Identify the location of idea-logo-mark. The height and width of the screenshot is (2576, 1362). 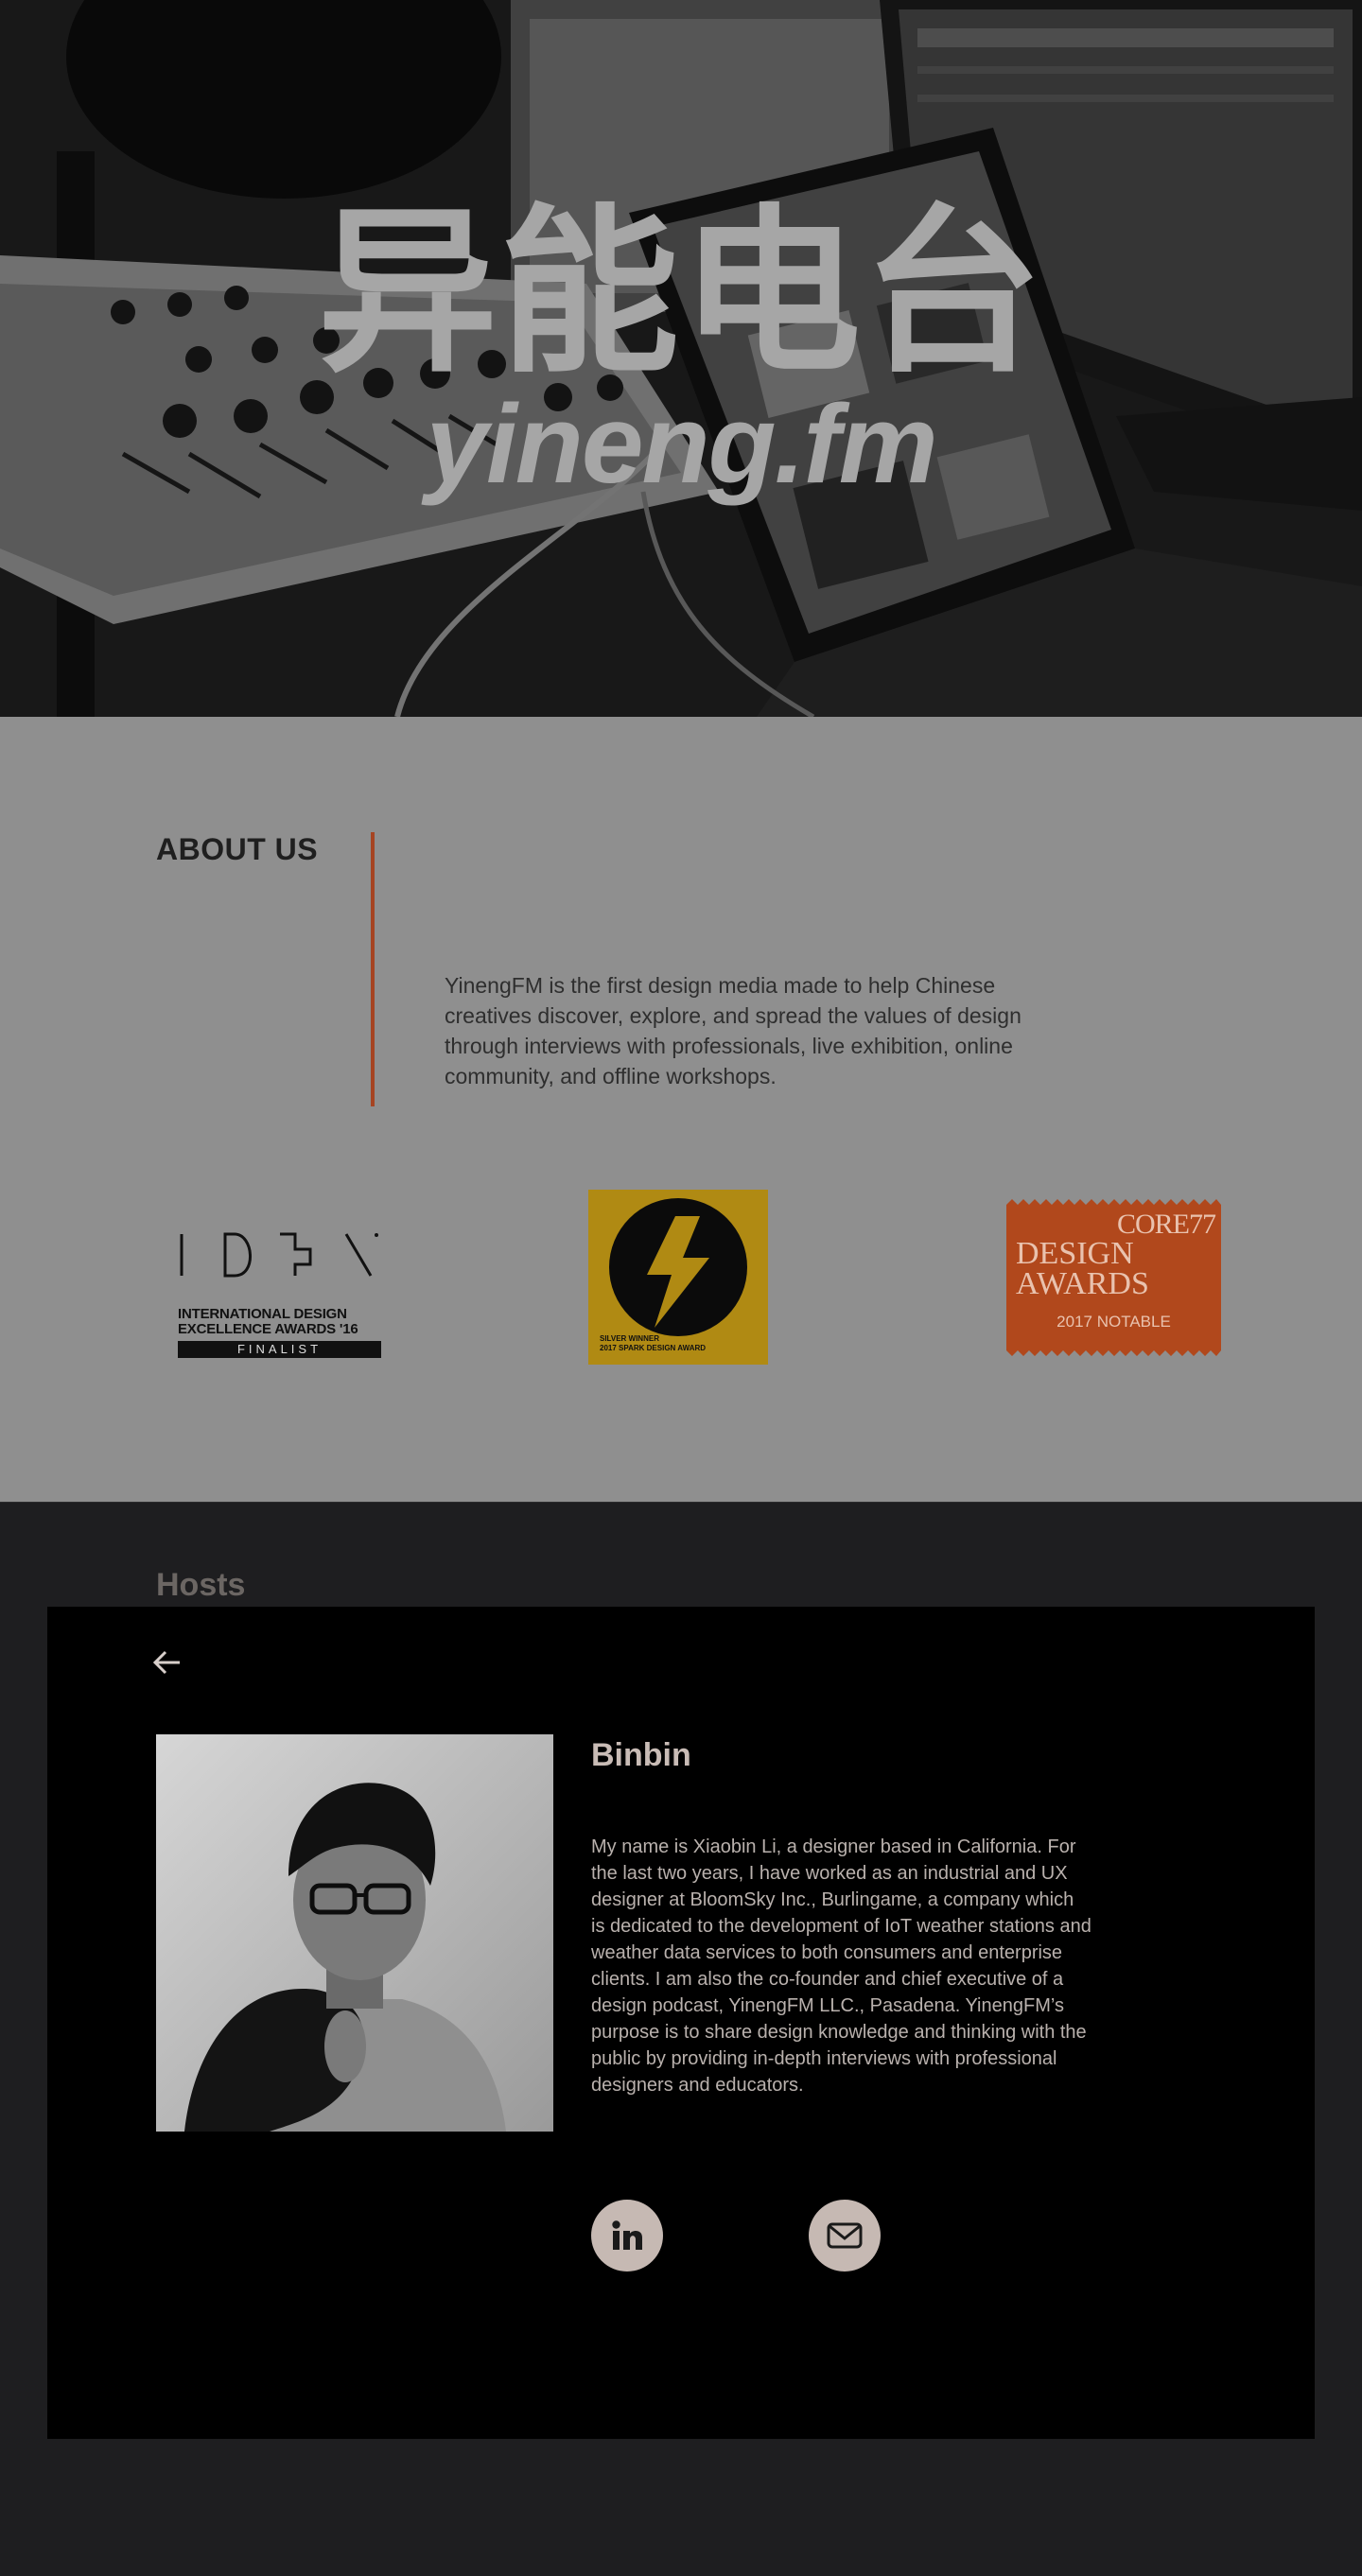
(279, 1255).